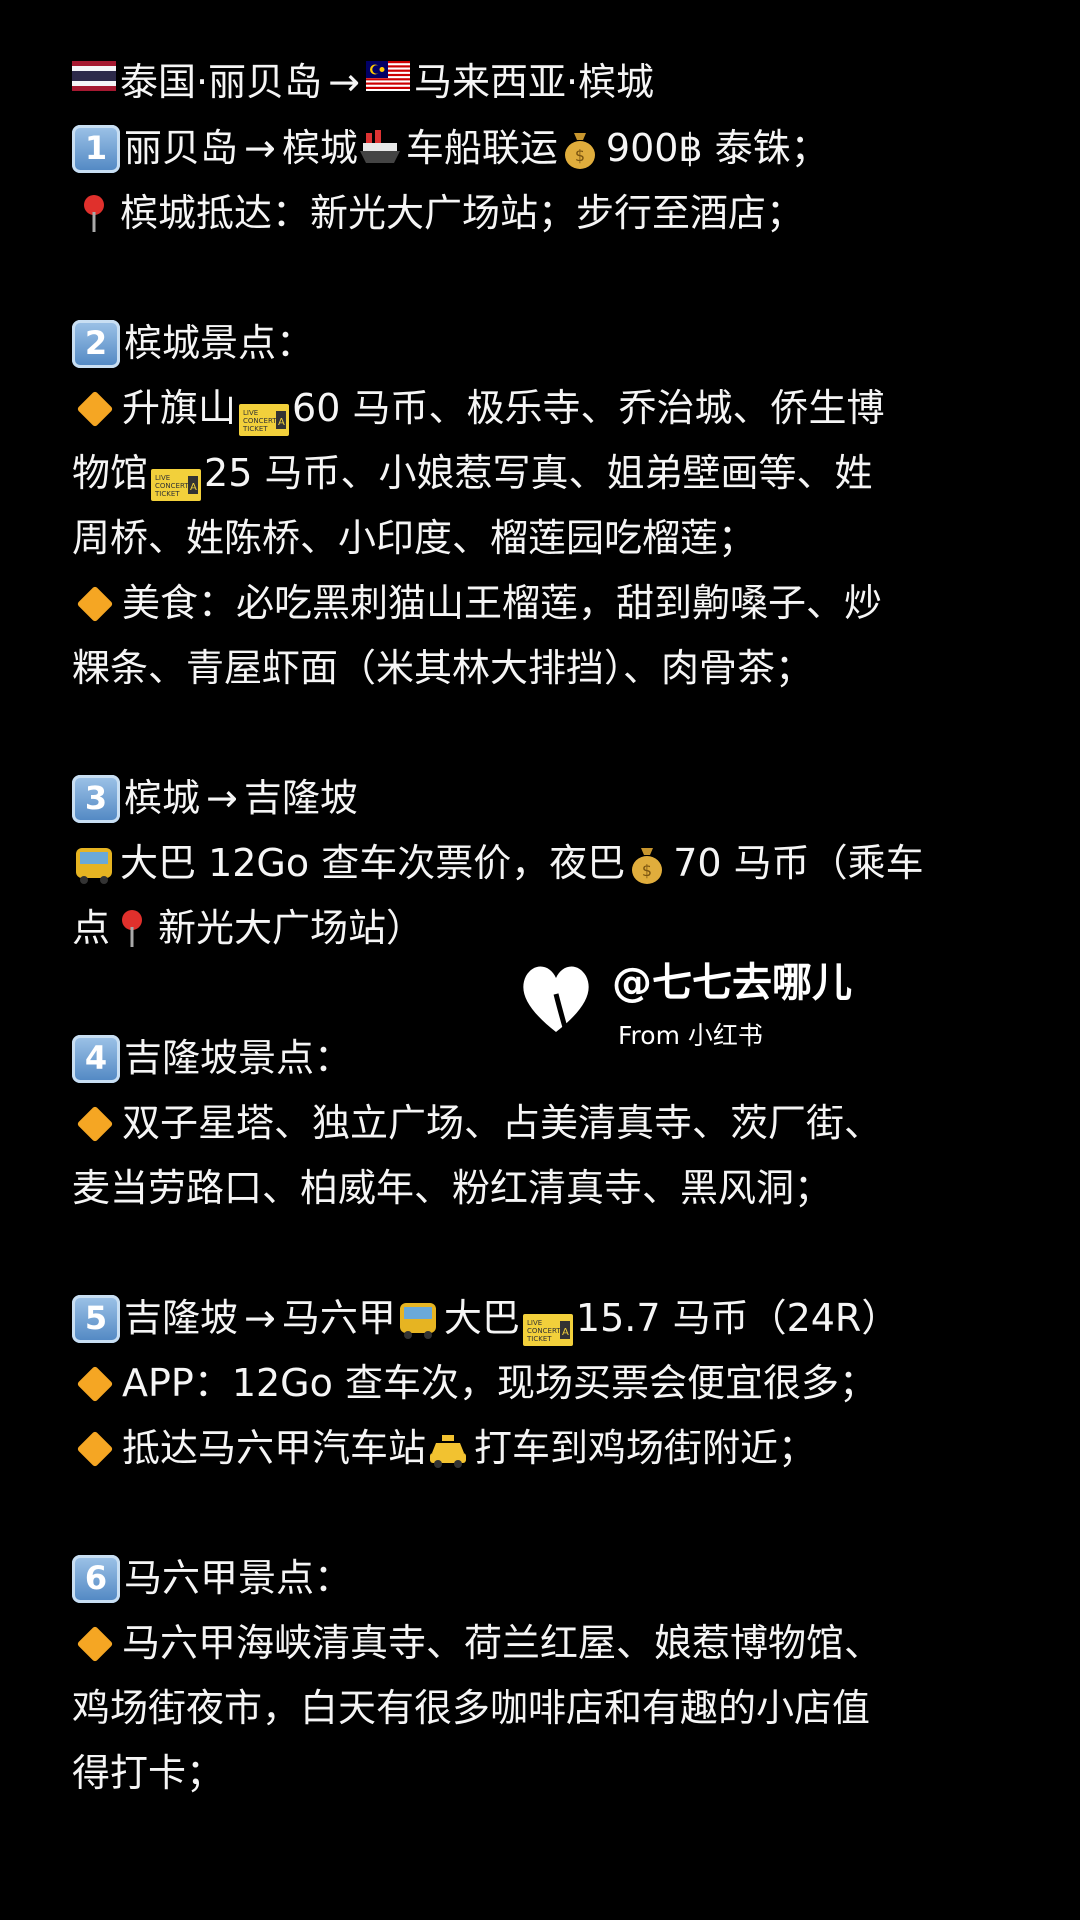  I want to click on section-2-line-5: 粿条、青屋虾面（米其林大排挡）、肉骨茶；, so click(442, 668).